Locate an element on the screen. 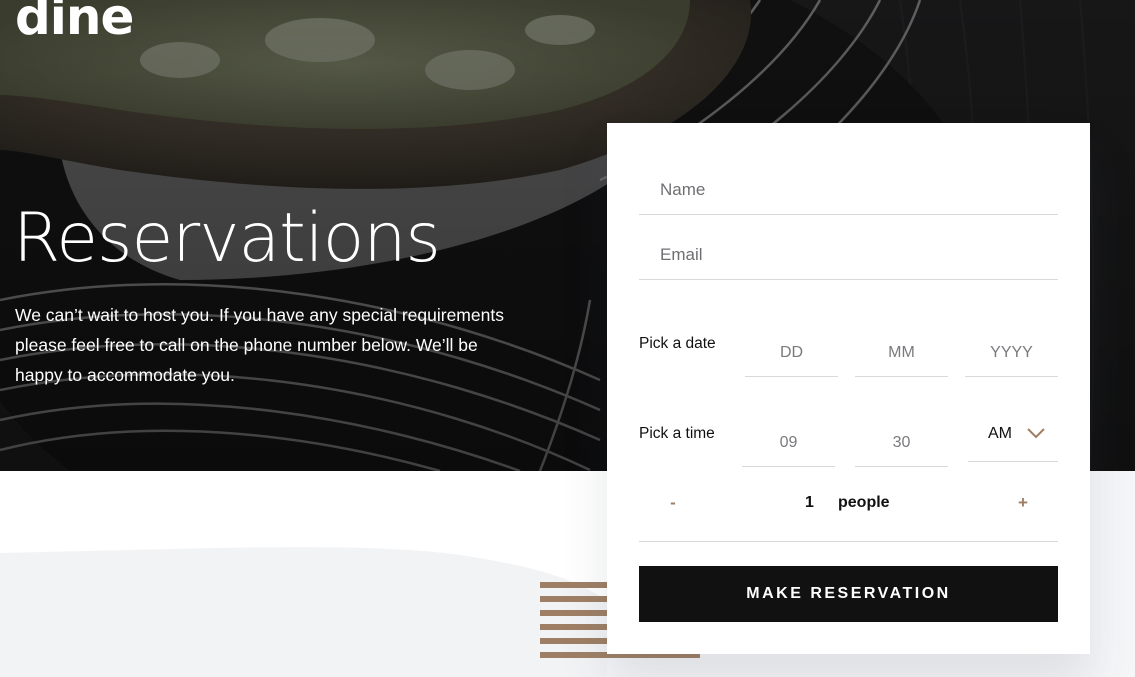 The height and width of the screenshot is (677, 1135). minute-field-container is located at coordinates (901, 443).